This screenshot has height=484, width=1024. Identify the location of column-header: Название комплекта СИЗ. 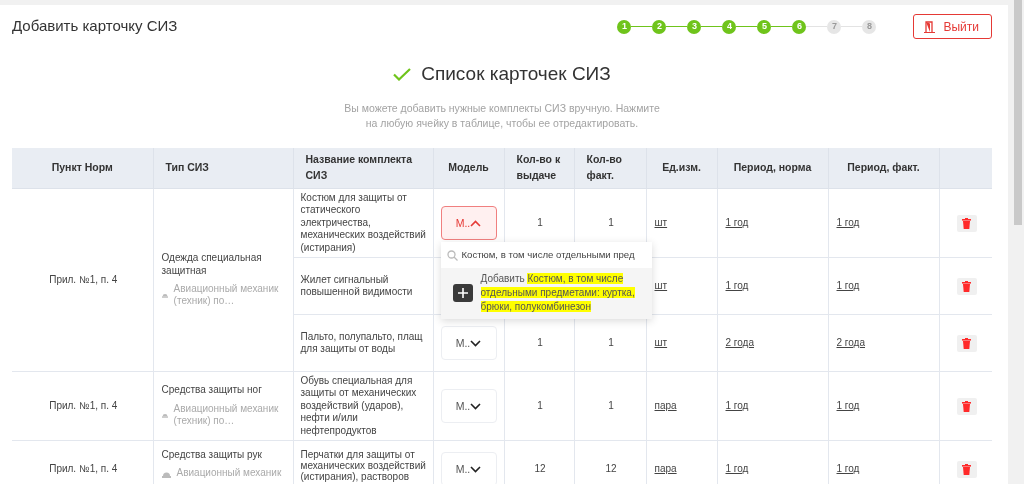
(363, 168).